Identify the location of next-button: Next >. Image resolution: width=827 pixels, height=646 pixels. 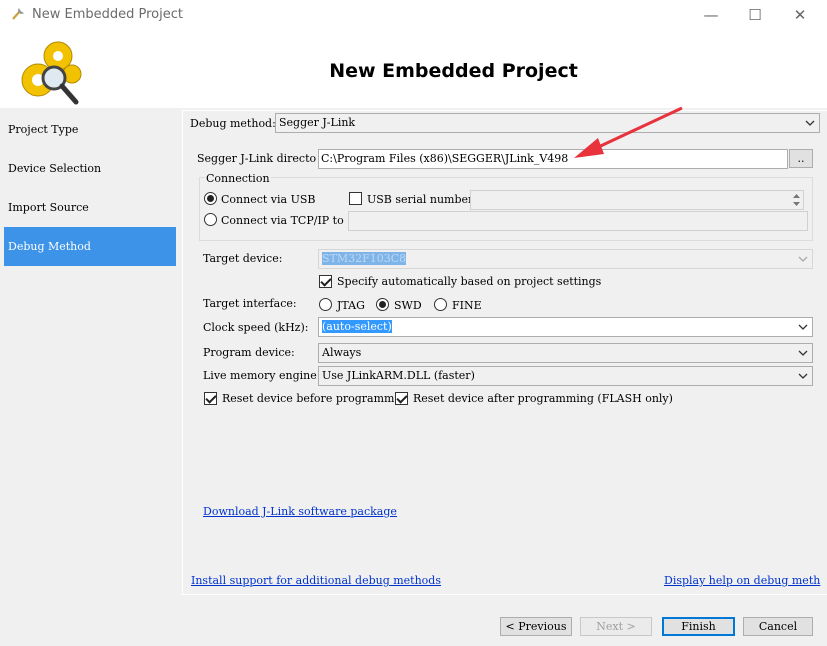
(616, 626).